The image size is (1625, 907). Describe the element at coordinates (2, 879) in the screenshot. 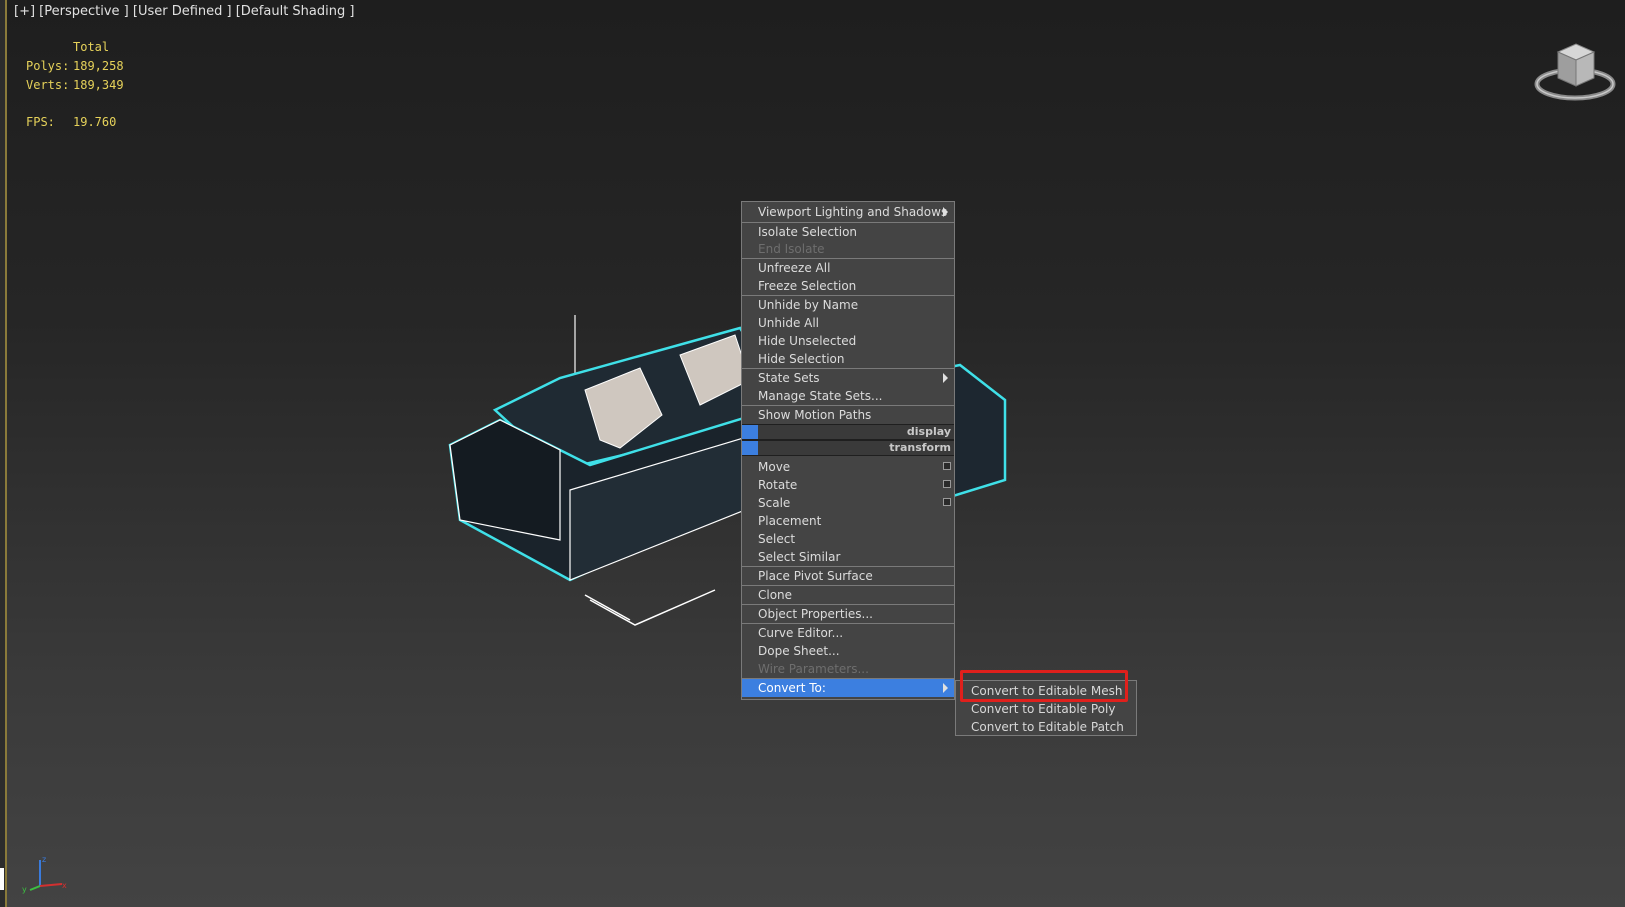

I see `viewport-edge-marker` at that location.